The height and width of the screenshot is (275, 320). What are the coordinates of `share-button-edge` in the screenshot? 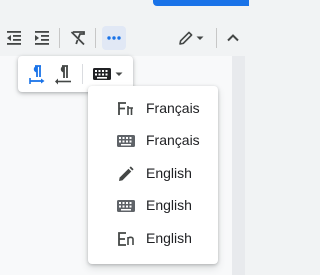 It's located at (201, 3).